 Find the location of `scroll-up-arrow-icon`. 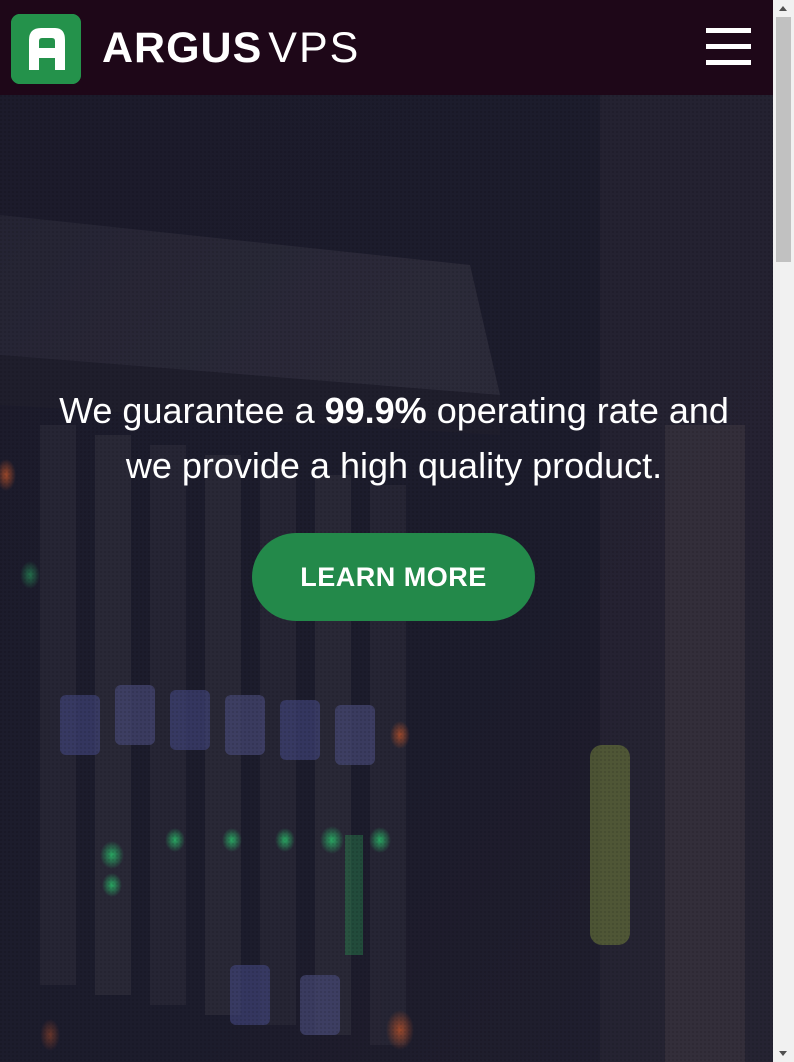

scroll-up-arrow-icon is located at coordinates (783, 8).